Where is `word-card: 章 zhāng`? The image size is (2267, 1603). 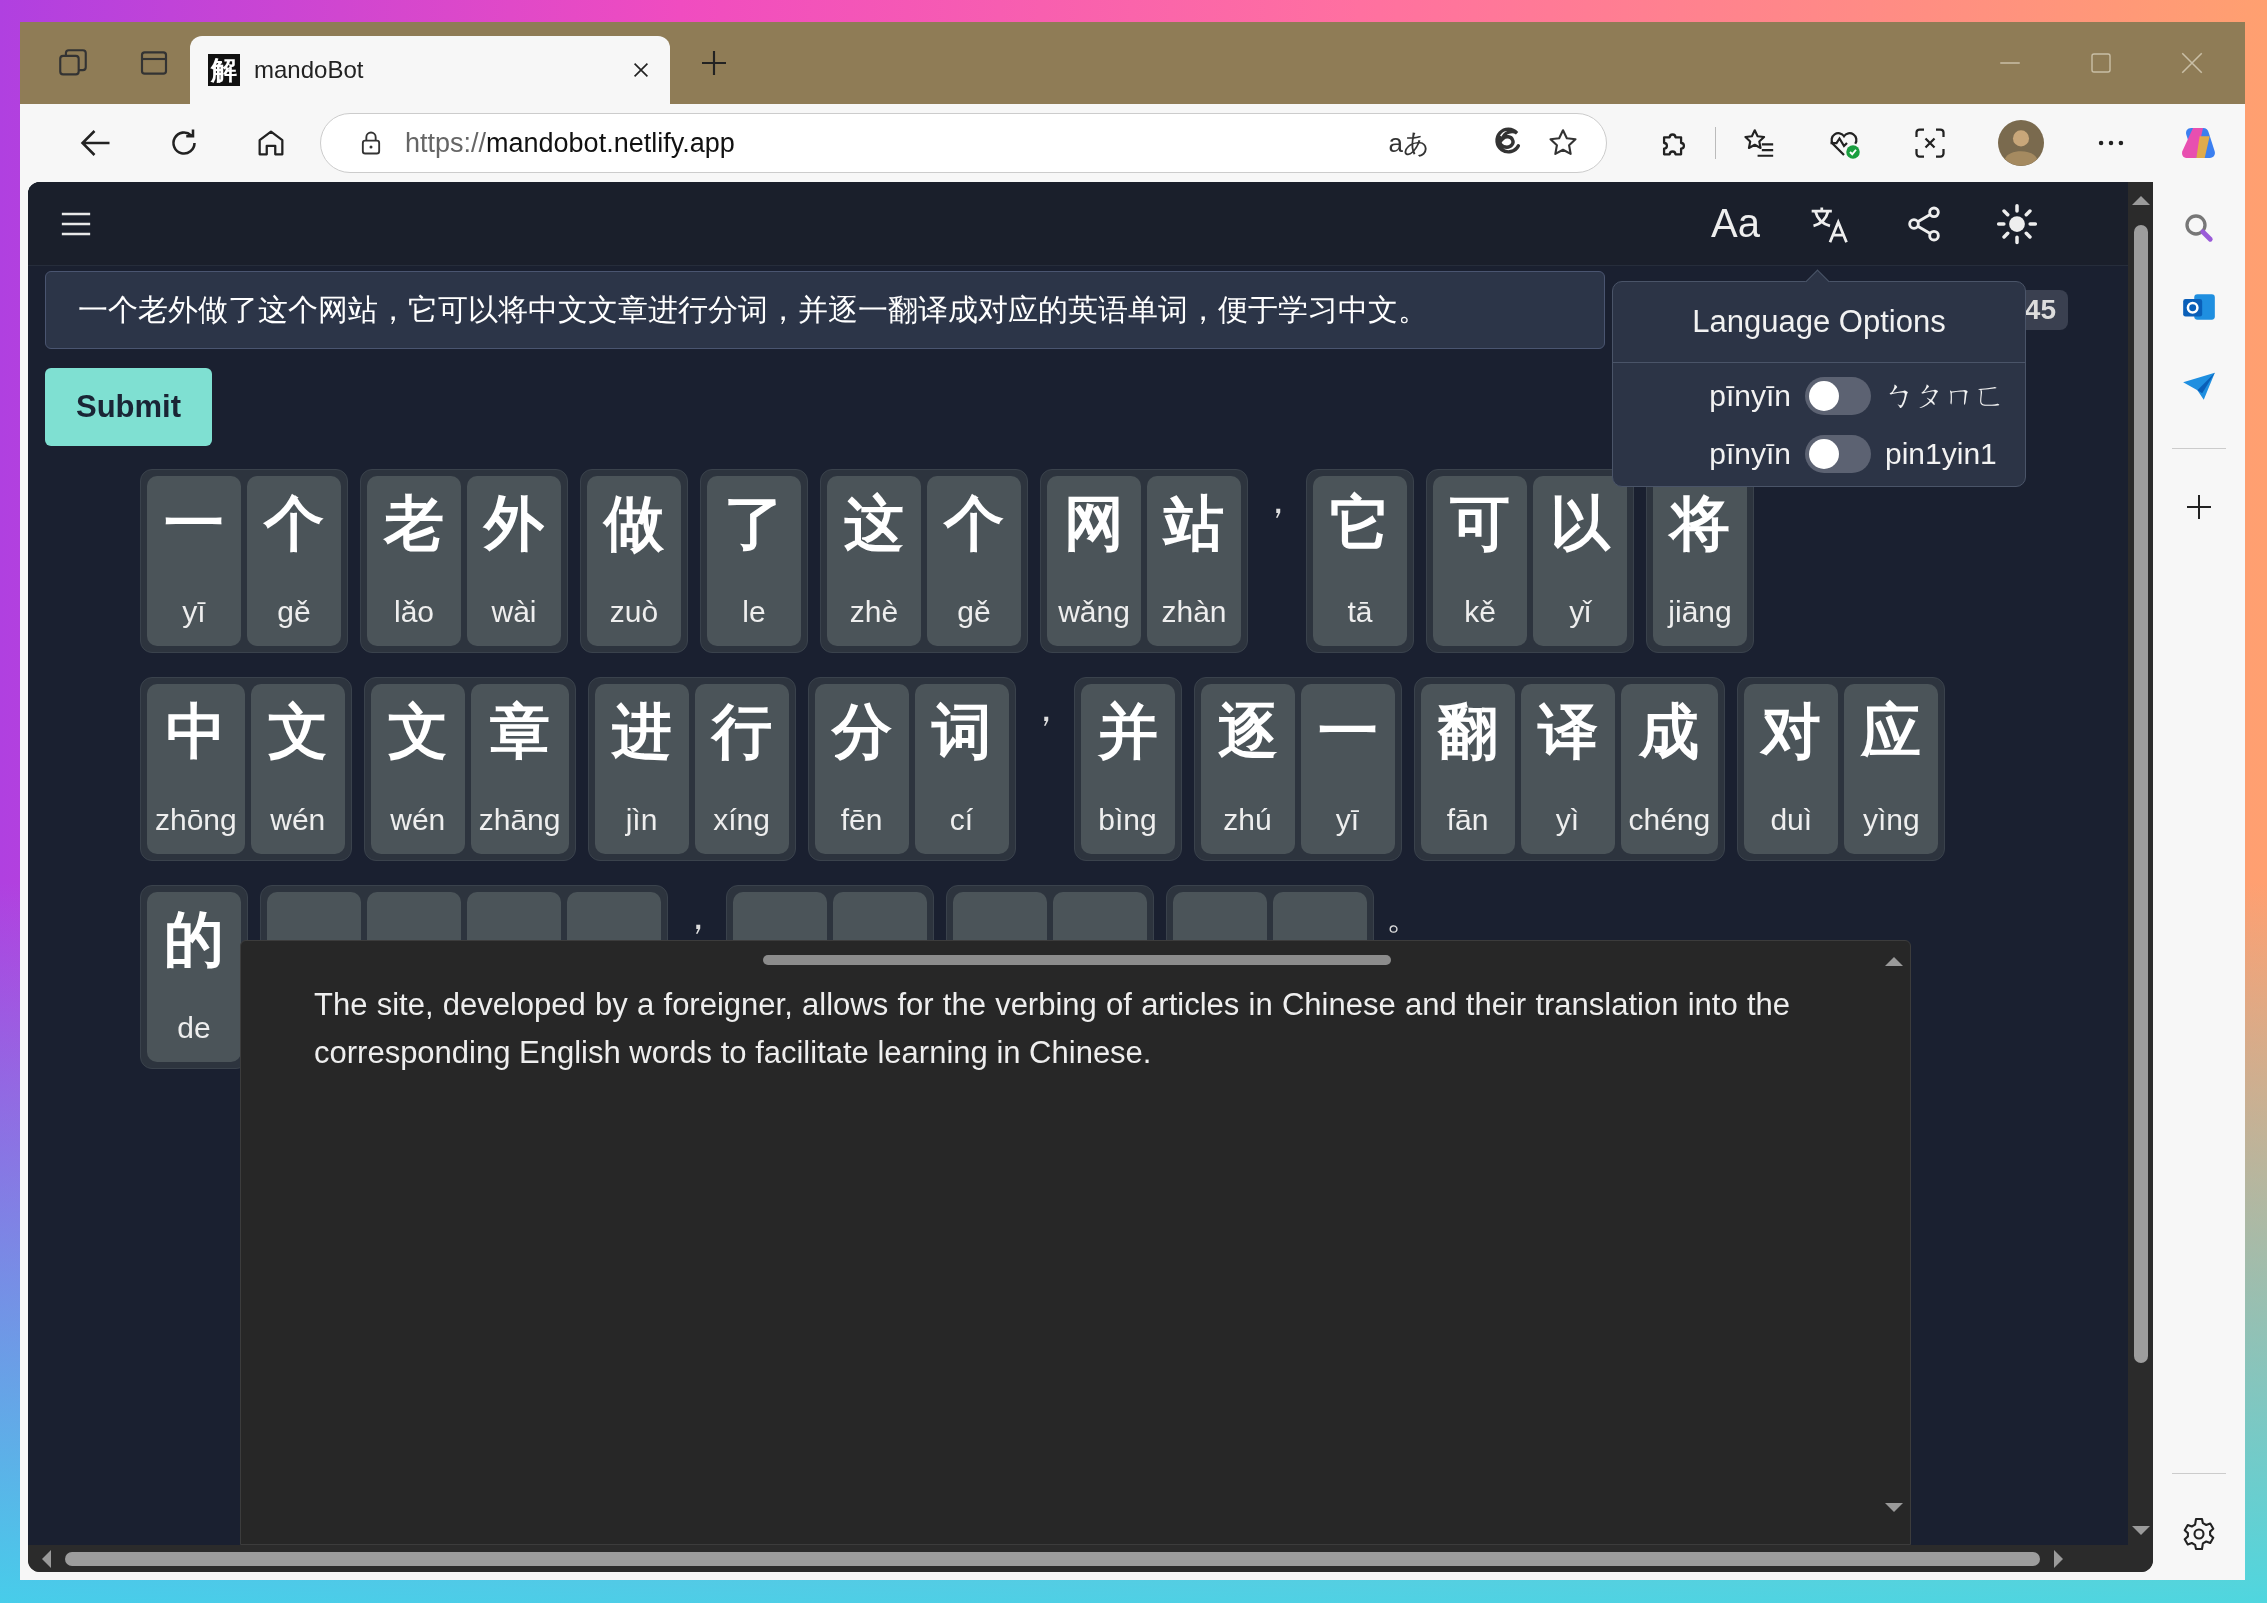
word-card: 章 zhāng is located at coordinates (519, 769).